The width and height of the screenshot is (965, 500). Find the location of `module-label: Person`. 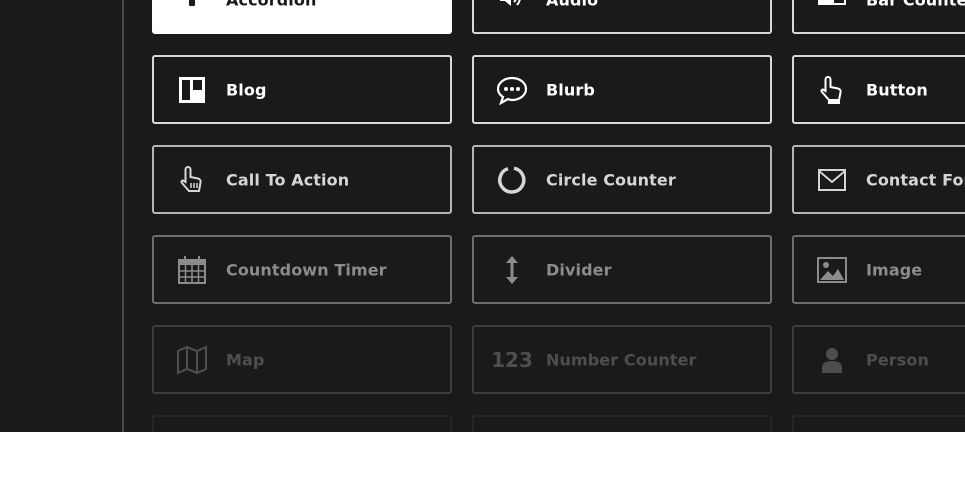

module-label: Person is located at coordinates (897, 359).